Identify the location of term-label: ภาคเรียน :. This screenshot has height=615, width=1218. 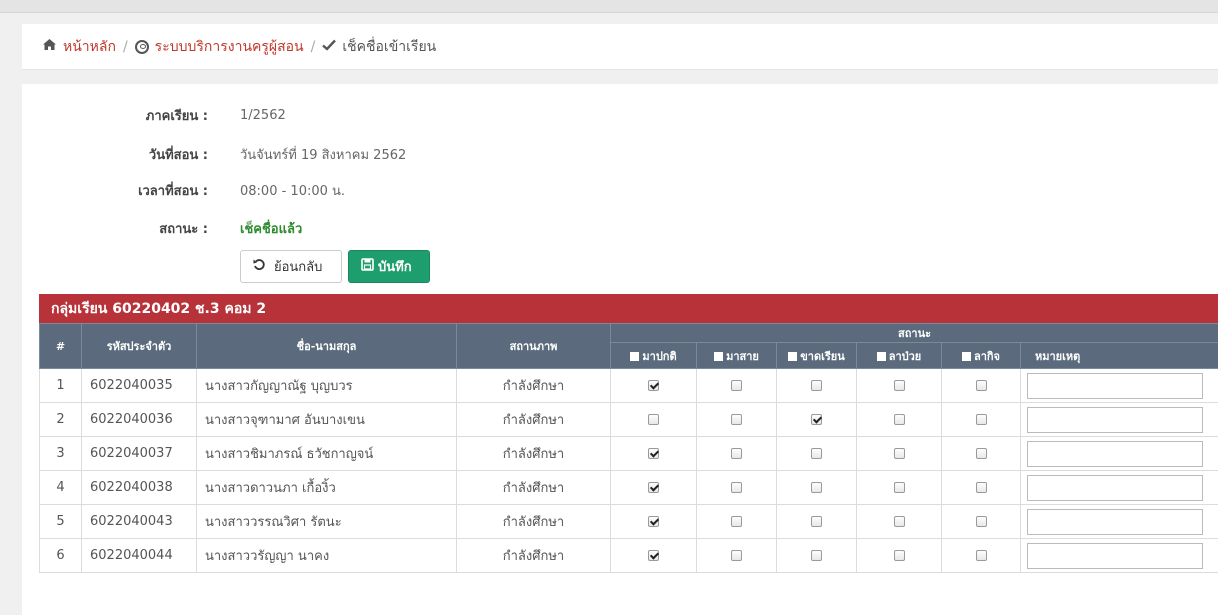
(176, 116).